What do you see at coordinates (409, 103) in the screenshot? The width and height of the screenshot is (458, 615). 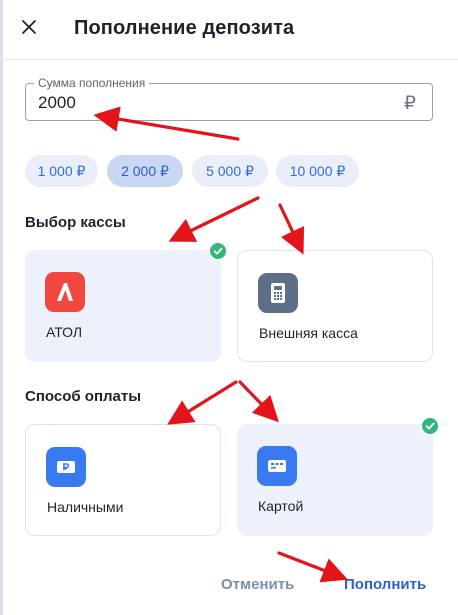 I see `ruble-icon: ₽` at bounding box center [409, 103].